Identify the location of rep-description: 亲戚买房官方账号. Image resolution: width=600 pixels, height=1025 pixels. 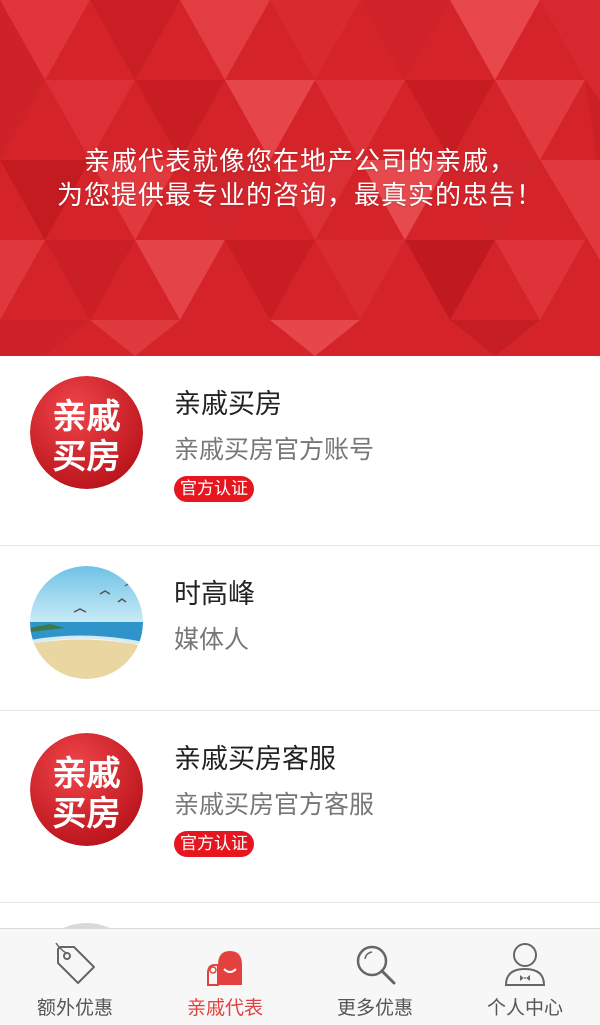
(274, 449).